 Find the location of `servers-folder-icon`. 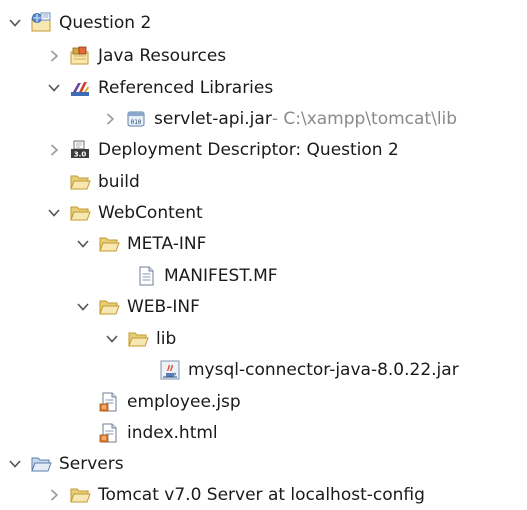

servers-folder-icon is located at coordinates (41, 464).